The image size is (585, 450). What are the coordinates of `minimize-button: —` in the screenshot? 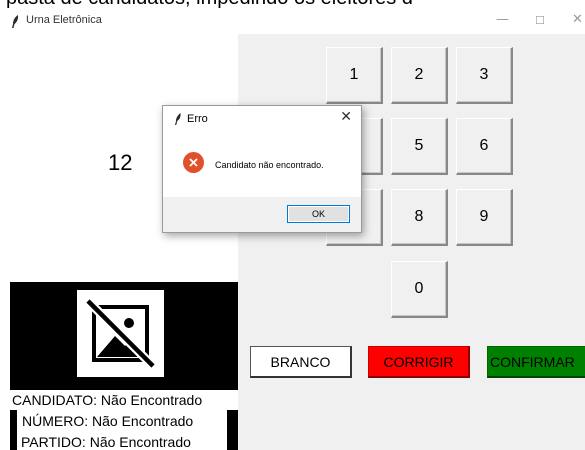 It's located at (502, 19).